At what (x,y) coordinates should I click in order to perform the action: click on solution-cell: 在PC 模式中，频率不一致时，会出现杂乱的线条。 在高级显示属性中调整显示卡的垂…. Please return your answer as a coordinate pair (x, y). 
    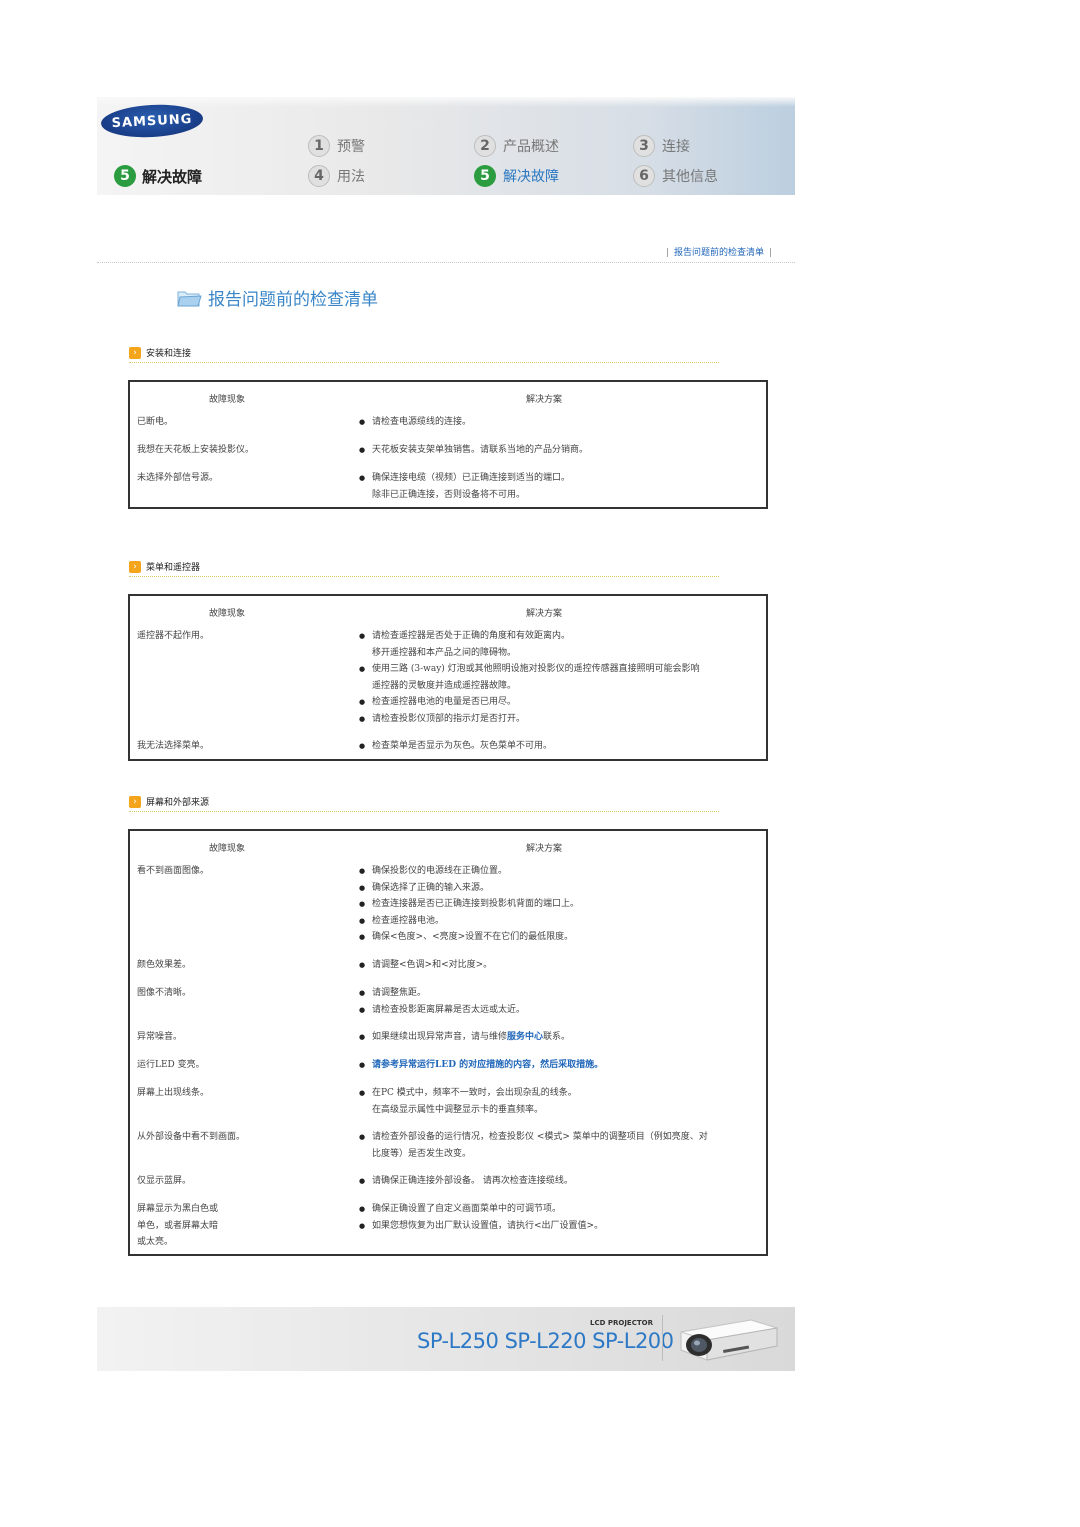
    Looking at the image, I should click on (561, 1101).